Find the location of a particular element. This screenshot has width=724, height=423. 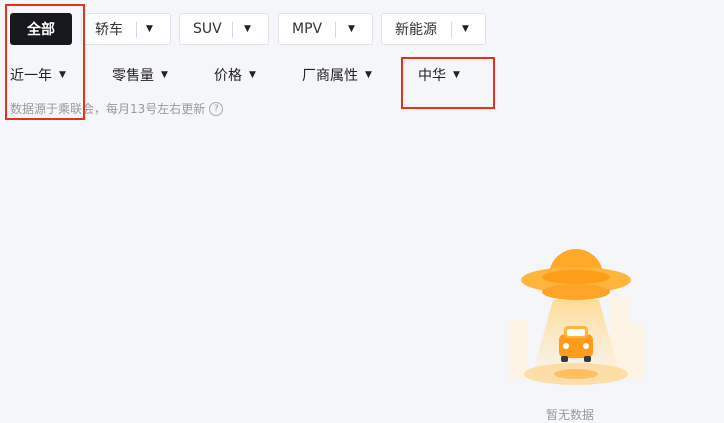

tab-suv: SUV ▼ is located at coordinates (224, 29).